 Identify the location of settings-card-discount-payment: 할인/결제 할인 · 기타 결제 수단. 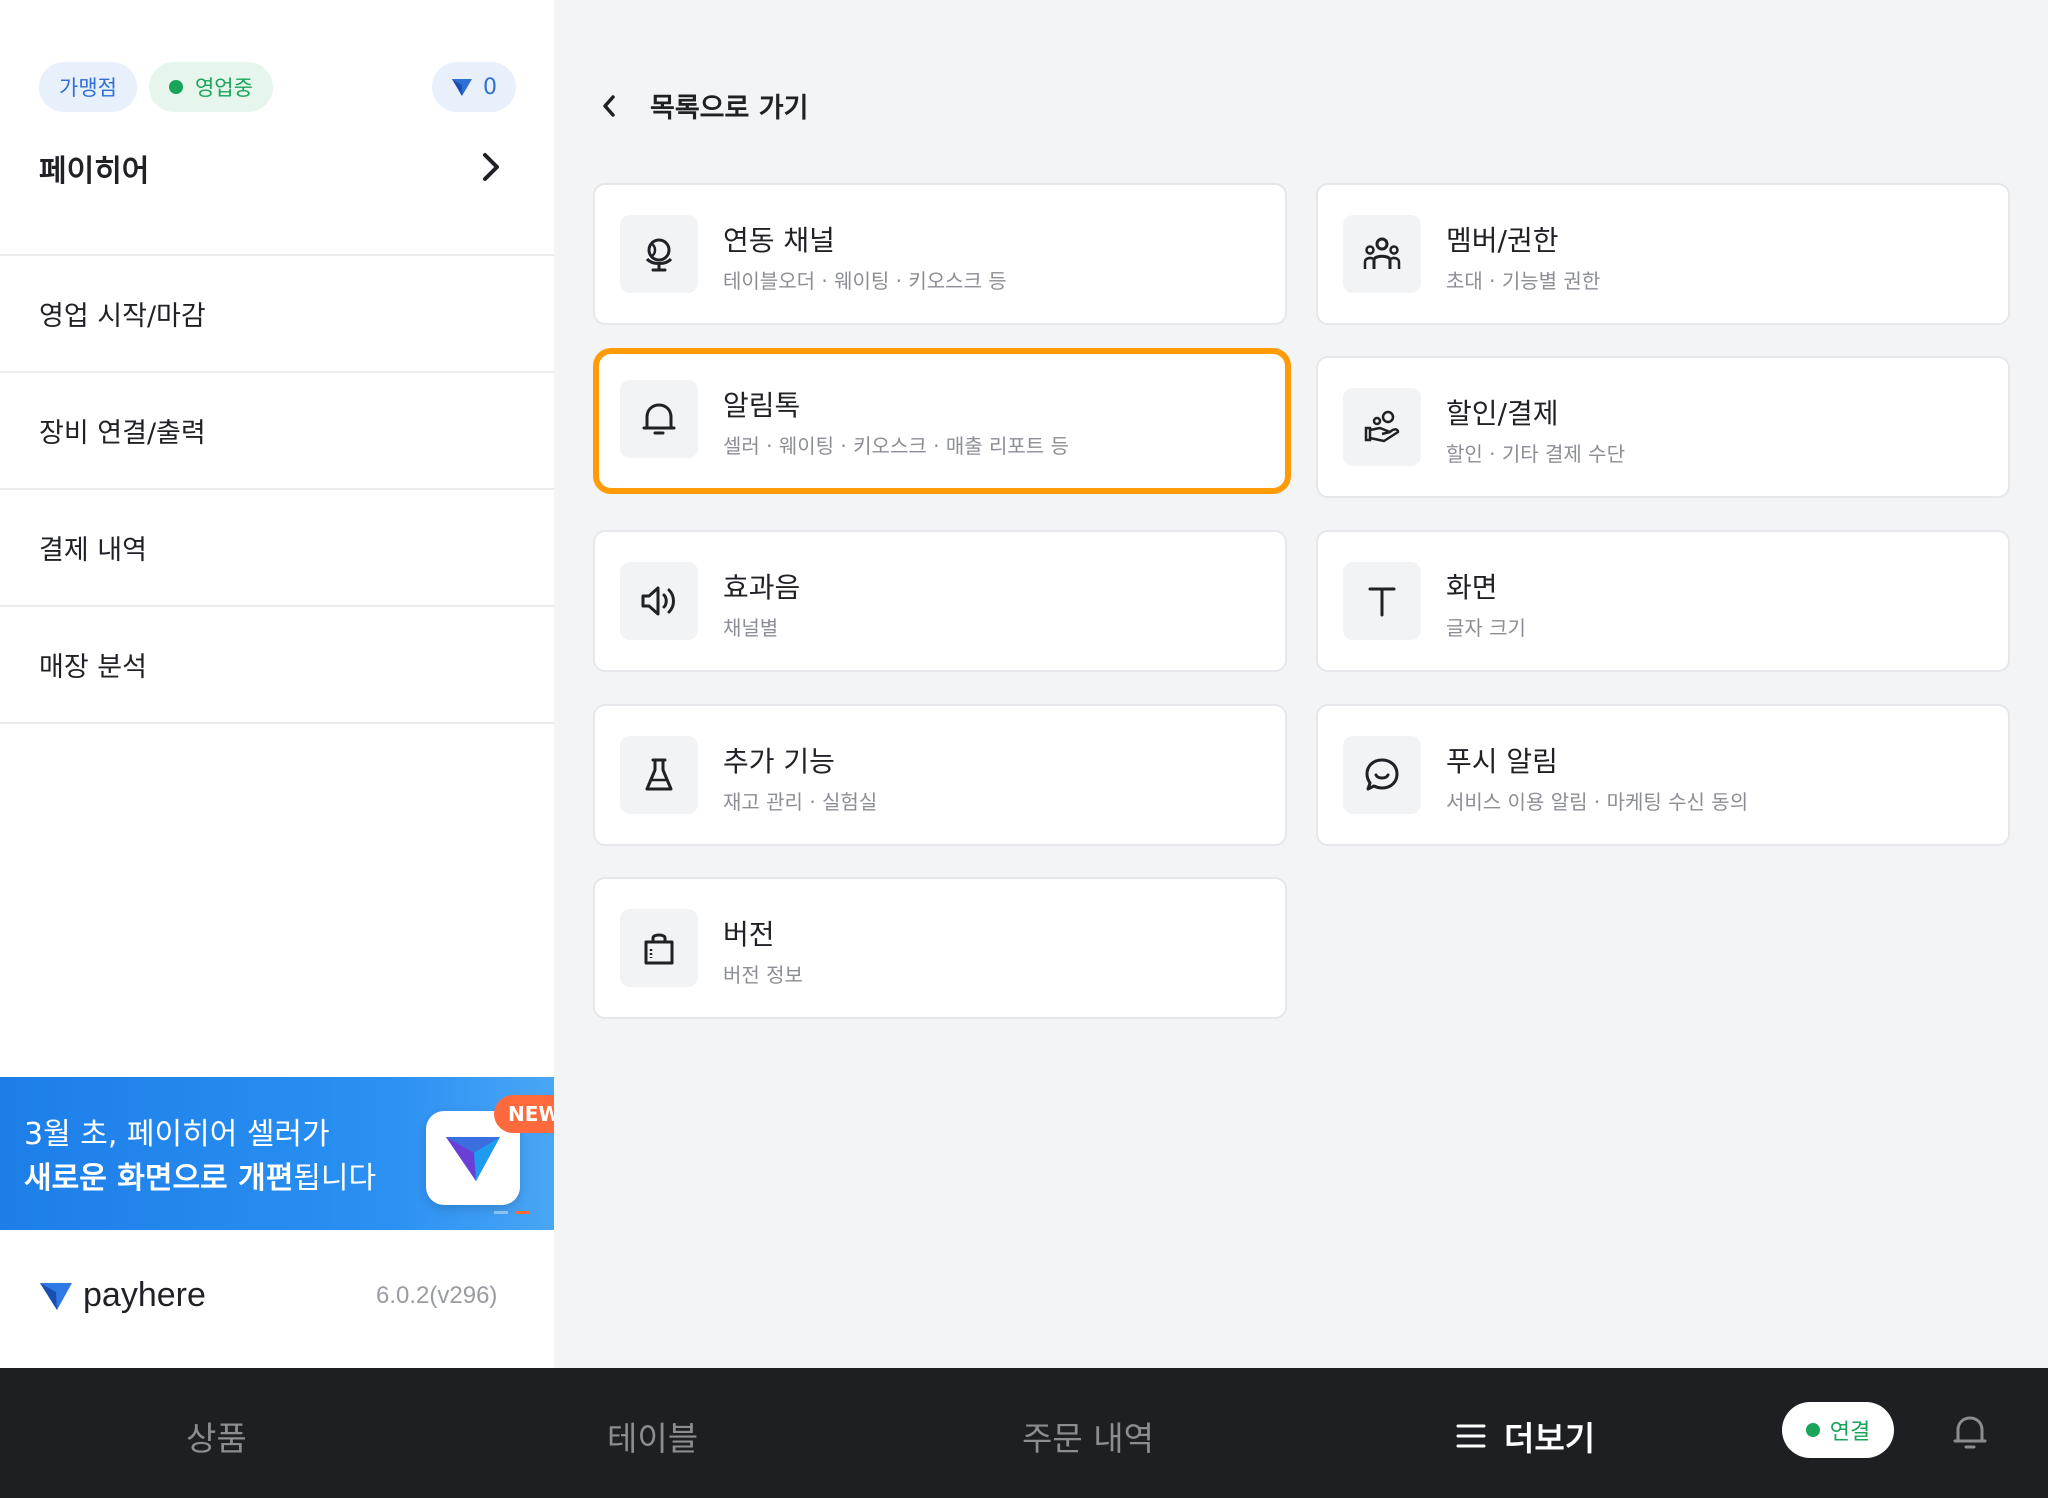
(1663, 427).